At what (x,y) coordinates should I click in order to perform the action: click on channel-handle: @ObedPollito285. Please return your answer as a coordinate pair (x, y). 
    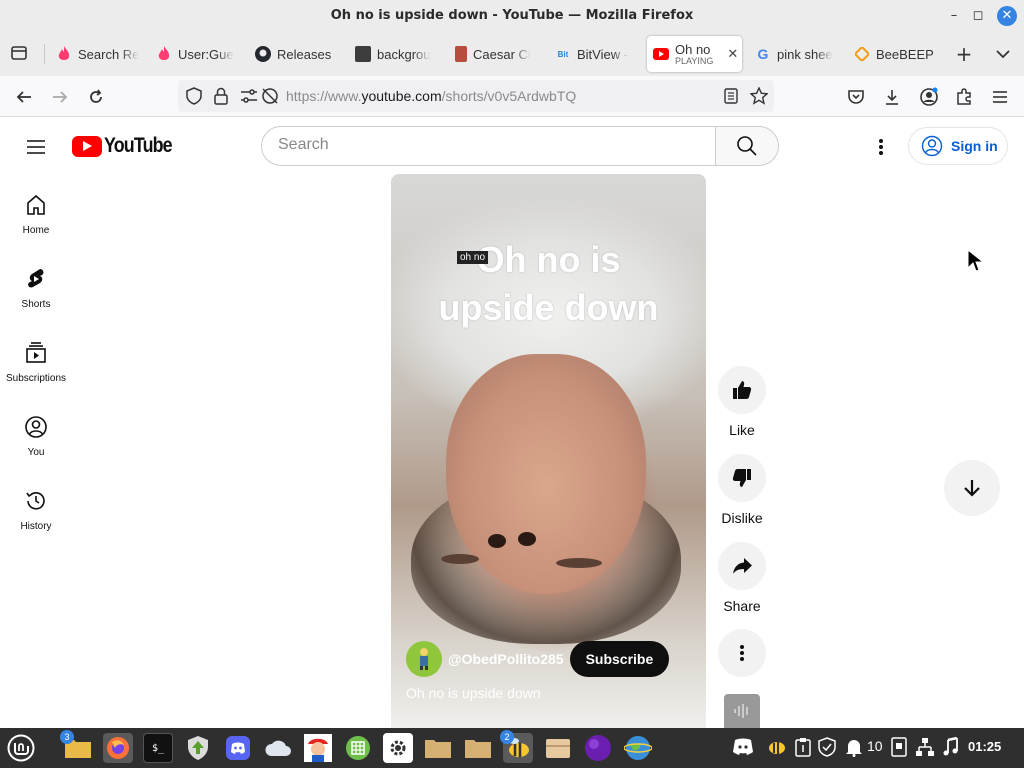
    Looking at the image, I should click on (506, 659).